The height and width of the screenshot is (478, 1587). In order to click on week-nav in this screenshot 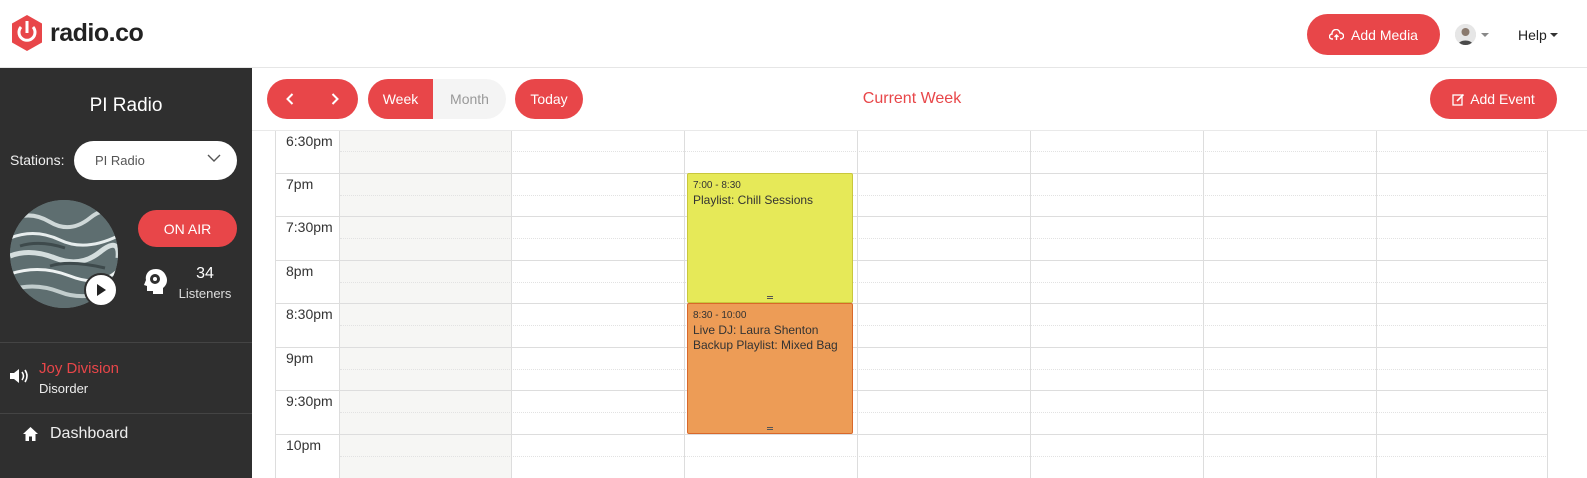, I will do `click(312, 99)`.